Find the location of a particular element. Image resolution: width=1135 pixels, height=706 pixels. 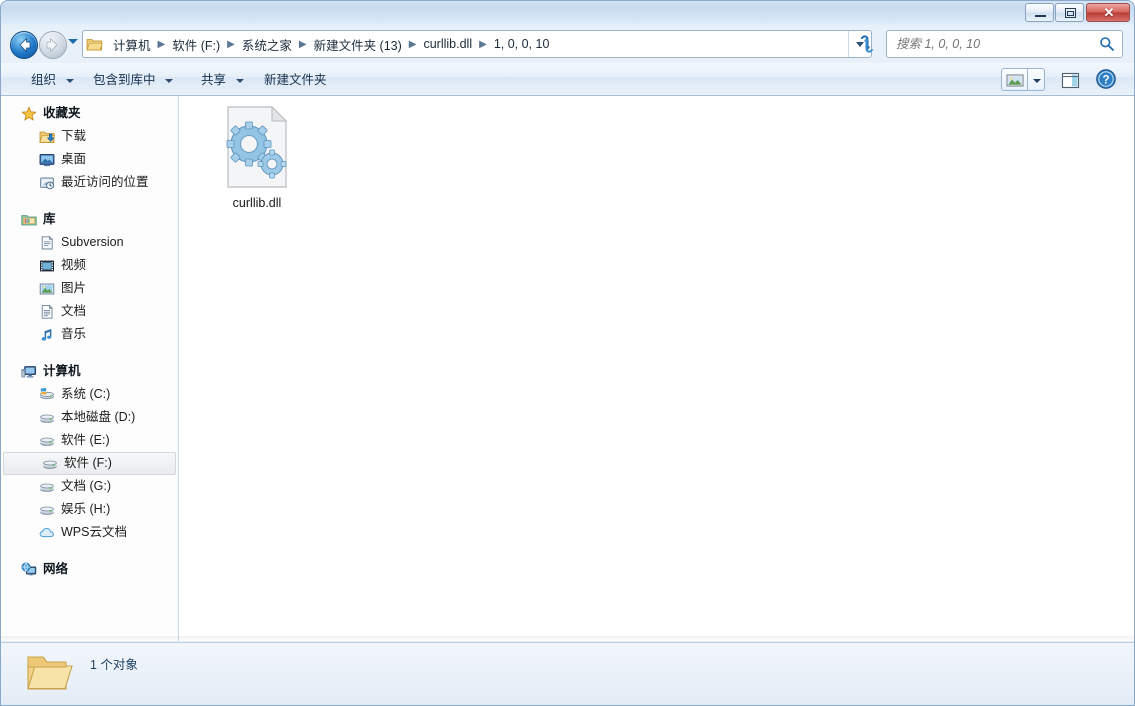

sidebar-label: 最近访问的位置 is located at coordinates (105, 182).